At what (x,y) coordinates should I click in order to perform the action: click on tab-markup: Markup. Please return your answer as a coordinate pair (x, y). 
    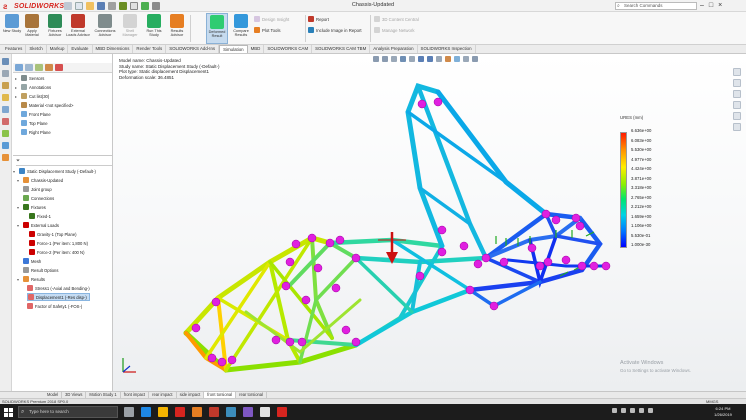
    Looking at the image, I should click on (58, 49).